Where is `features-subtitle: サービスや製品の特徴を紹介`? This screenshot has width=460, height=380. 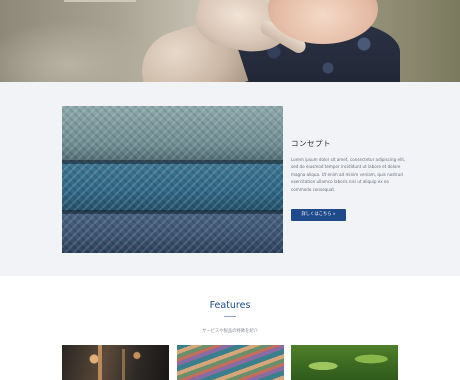 features-subtitle: サービスや製品の特徴を紹介 is located at coordinates (230, 331).